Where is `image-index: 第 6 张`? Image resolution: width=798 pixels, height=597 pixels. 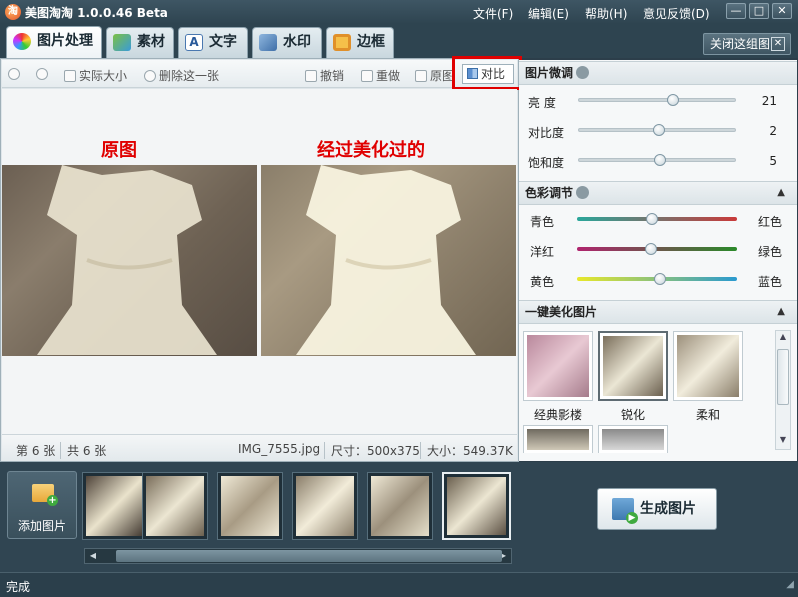 image-index: 第 6 张 is located at coordinates (36, 451).